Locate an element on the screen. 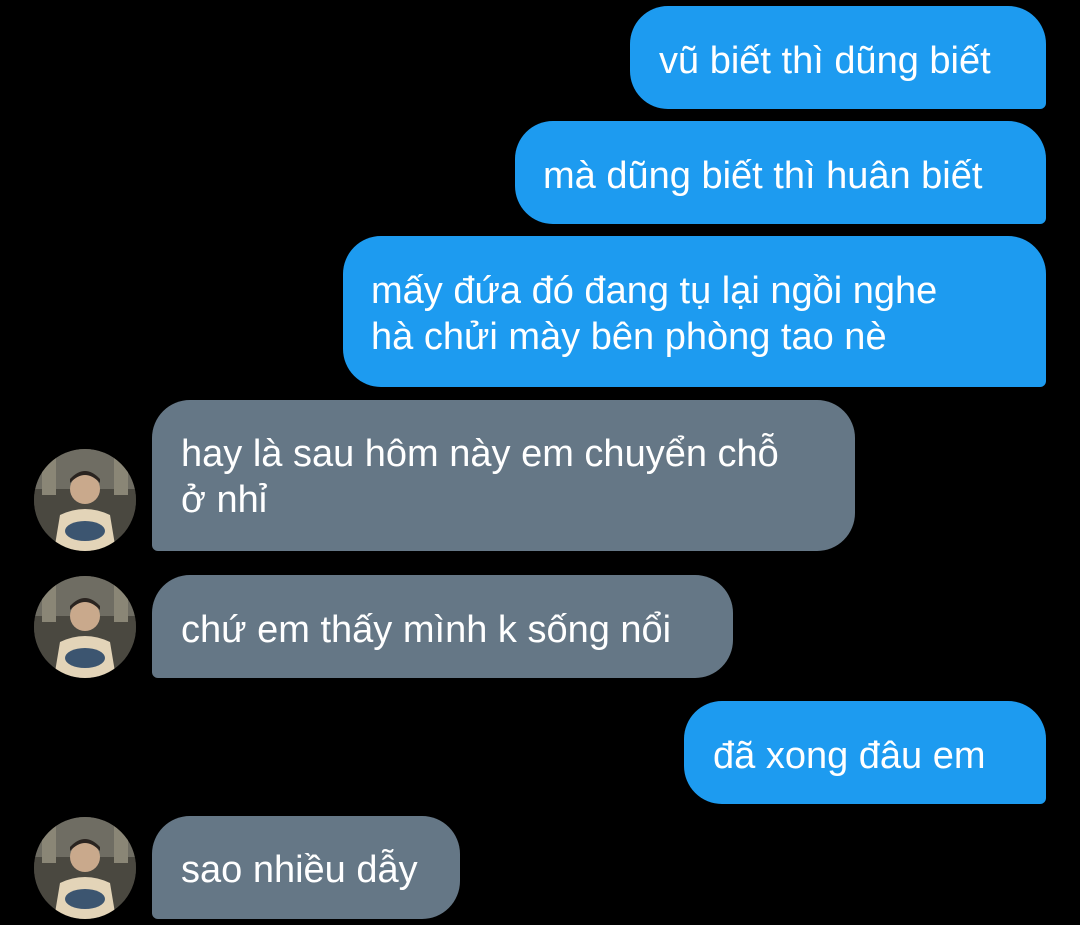 The width and height of the screenshot is (1080, 925). message-bubble-sent: đã xong đâu em is located at coordinates (865, 752).